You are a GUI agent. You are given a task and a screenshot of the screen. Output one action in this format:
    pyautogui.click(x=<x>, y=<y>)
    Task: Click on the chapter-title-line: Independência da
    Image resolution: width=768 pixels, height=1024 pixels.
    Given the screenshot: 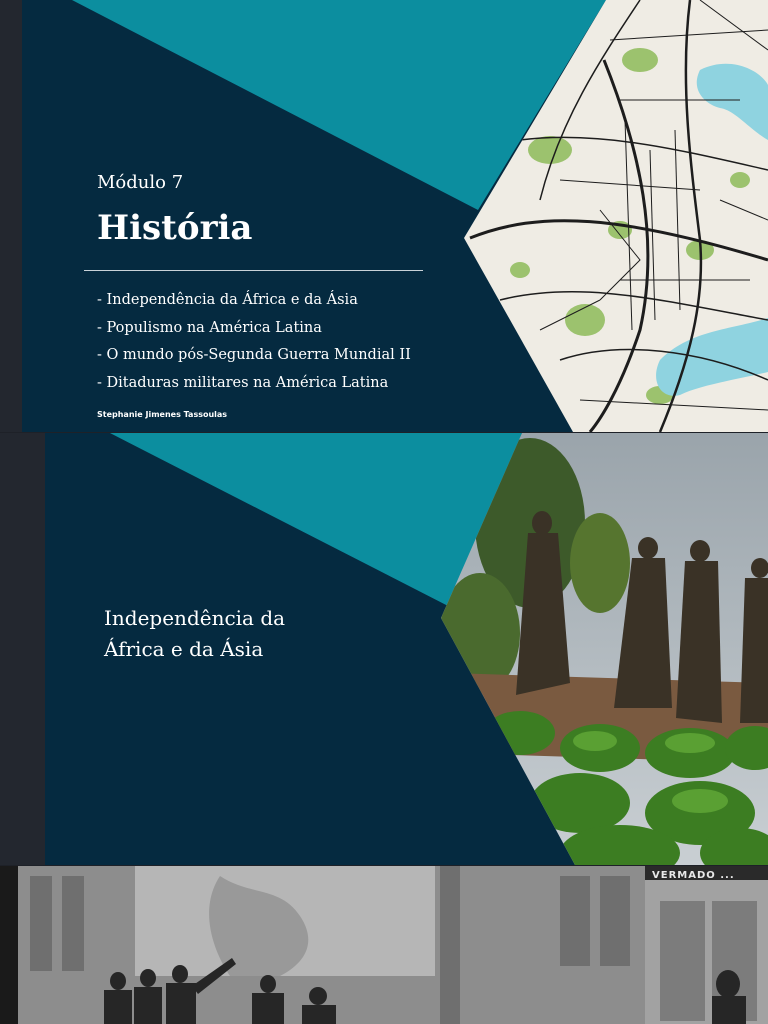 What is the action you would take?
    pyautogui.click(x=195, y=618)
    